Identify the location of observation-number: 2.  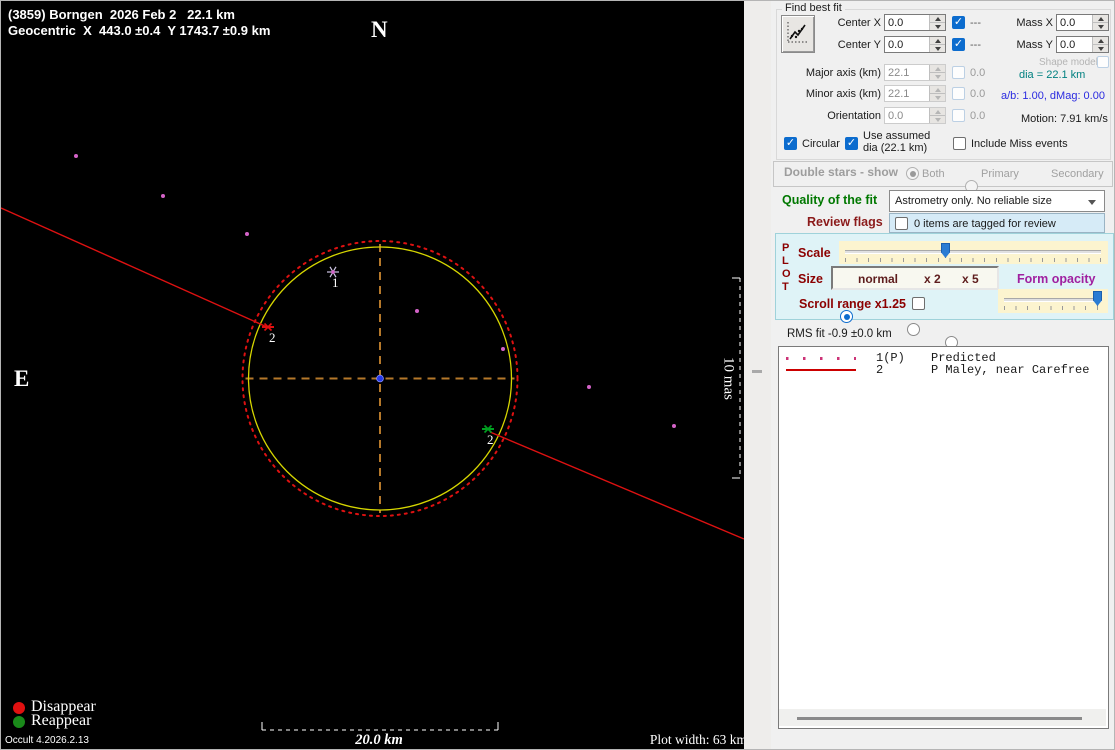
(879, 370).